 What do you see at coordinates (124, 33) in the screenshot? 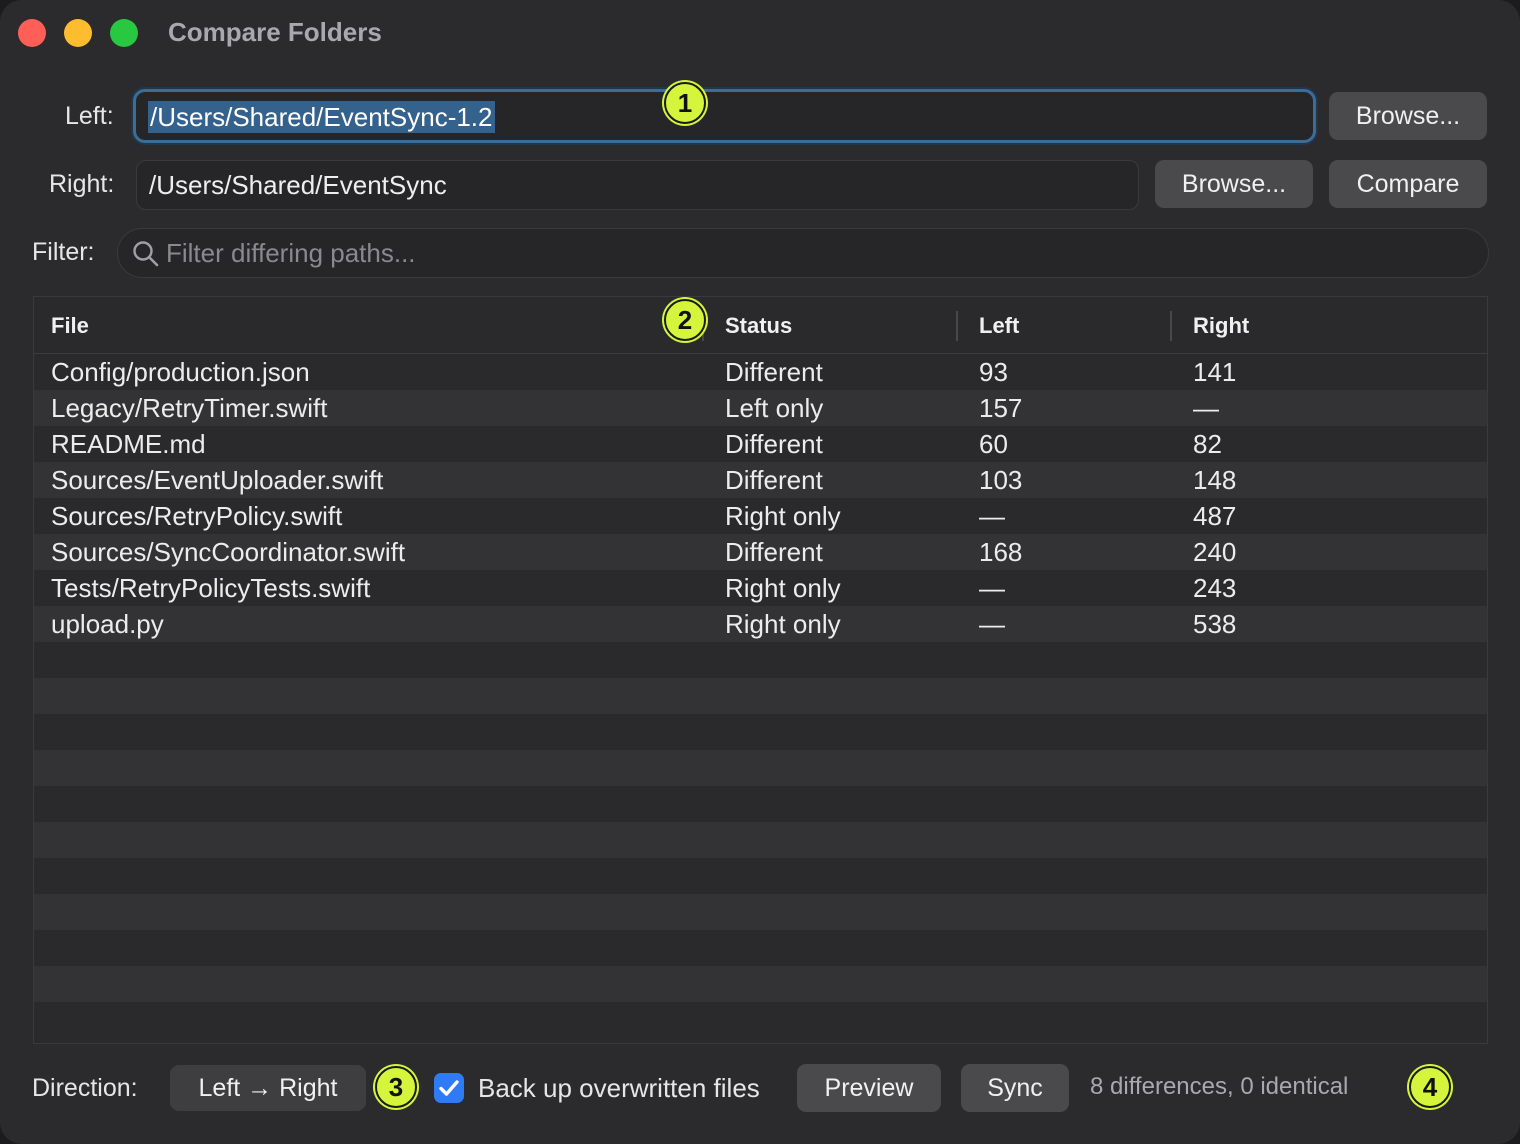
I see `zoom-window-button` at bounding box center [124, 33].